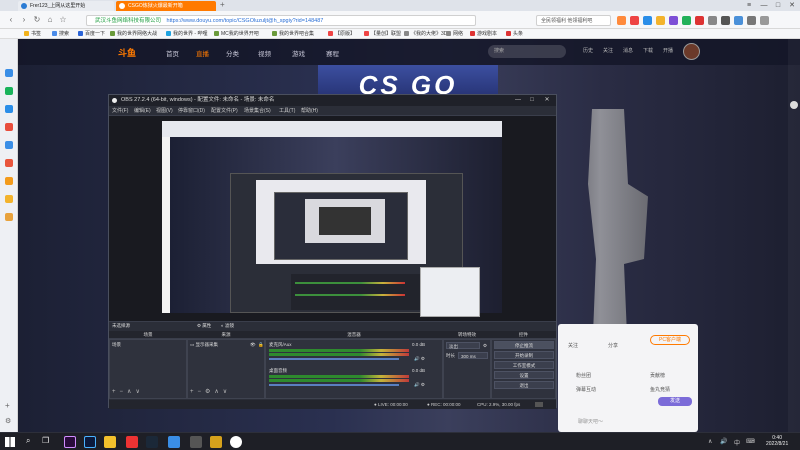 Image resolution: width=800 pixels, height=450 pixels. Describe the element at coordinates (11, 20) in the screenshot. I see `back-button: ‹` at that location.